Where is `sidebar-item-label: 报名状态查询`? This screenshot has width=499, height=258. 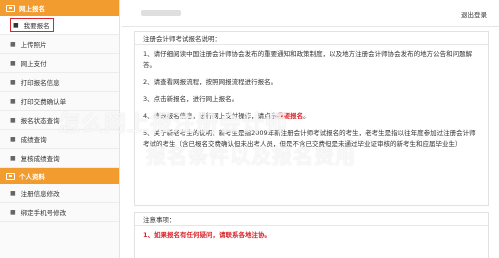
sidebar-item-label: 报名状态查询 is located at coordinates (40, 121).